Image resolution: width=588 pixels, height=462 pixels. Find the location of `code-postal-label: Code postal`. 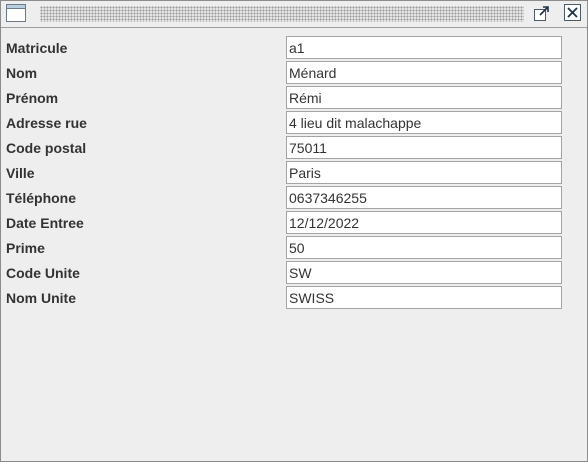

code-postal-label: Code postal is located at coordinates (46, 148).